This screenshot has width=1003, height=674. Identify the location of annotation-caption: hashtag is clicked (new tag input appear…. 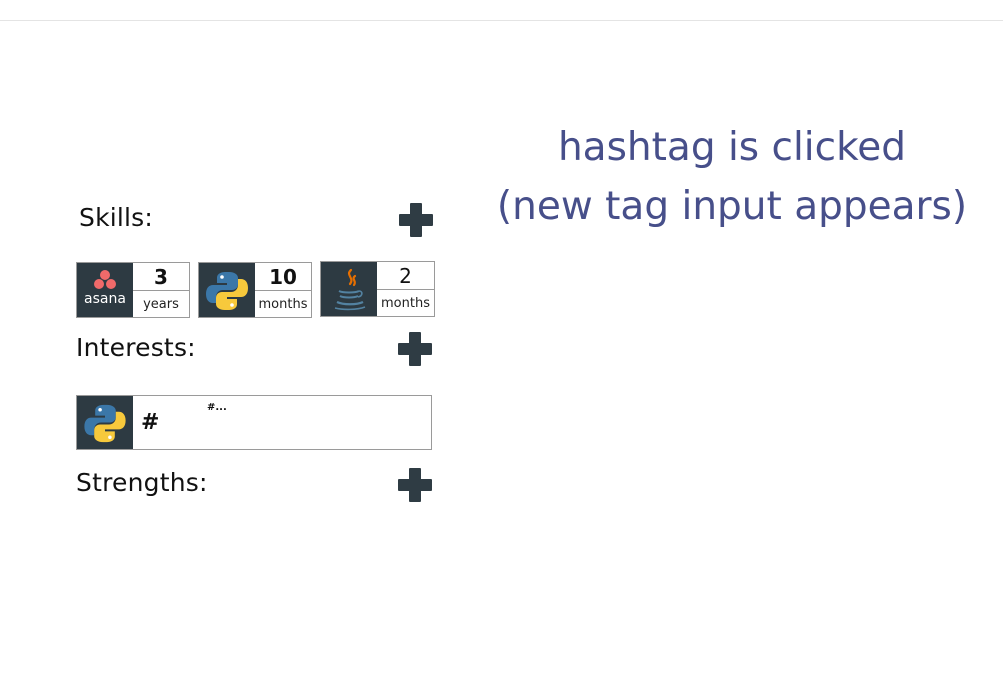
(732, 177).